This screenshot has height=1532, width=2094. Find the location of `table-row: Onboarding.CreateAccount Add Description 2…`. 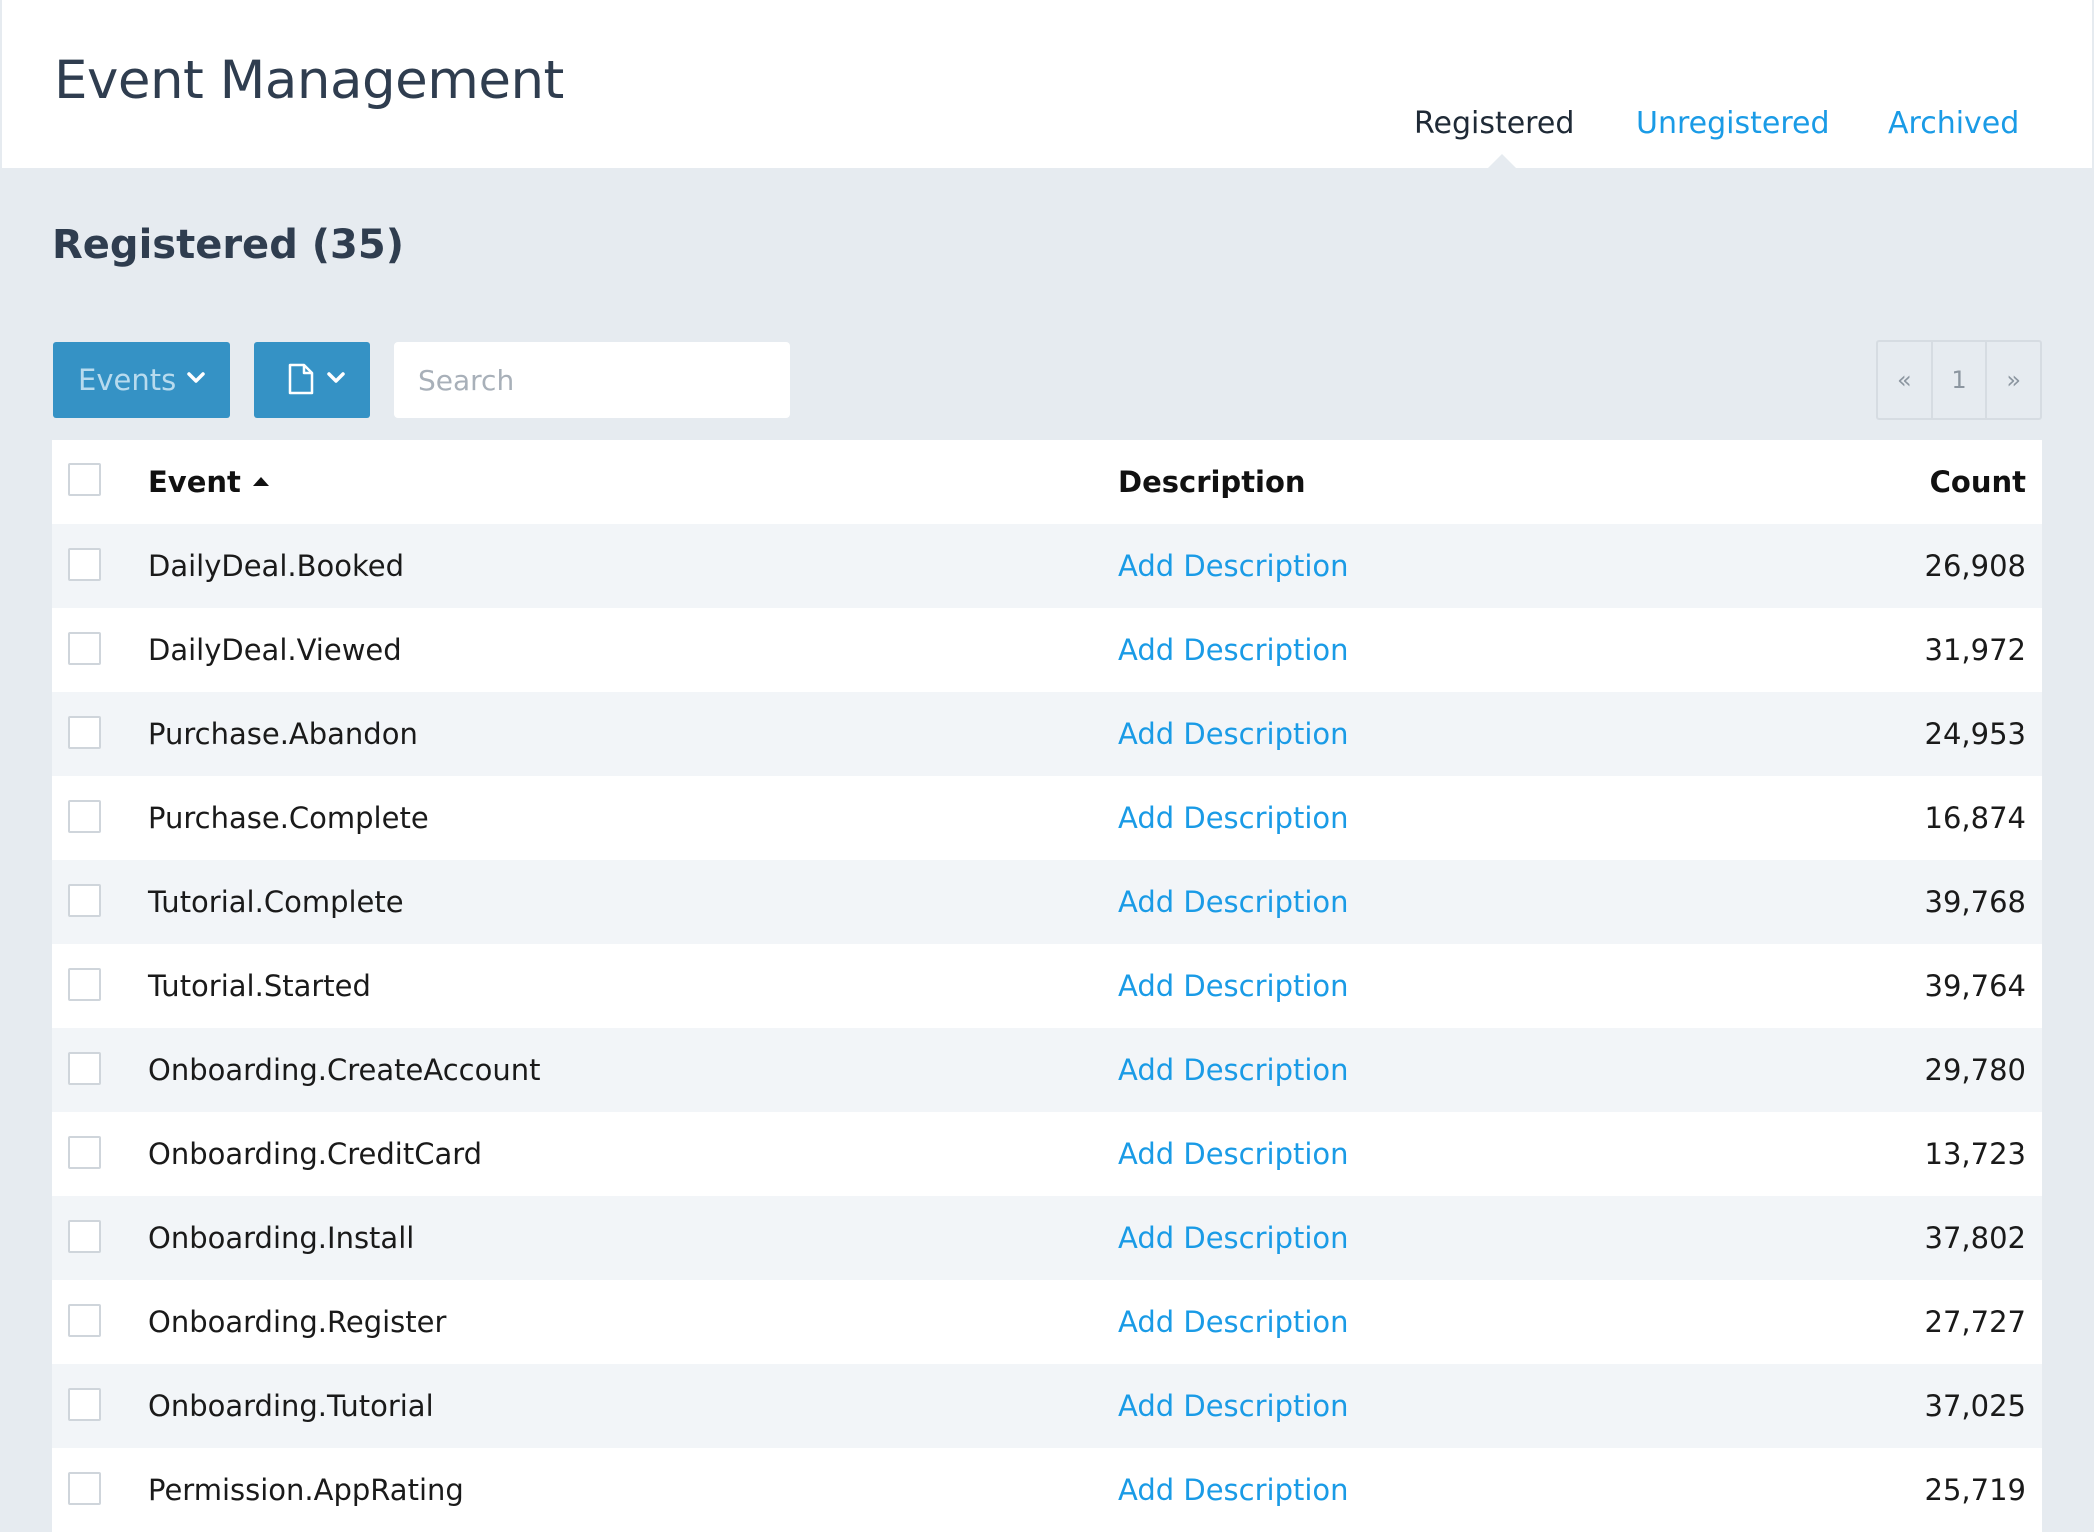

table-row: Onboarding.CreateAccount Add Description 2… is located at coordinates (1047, 1070).